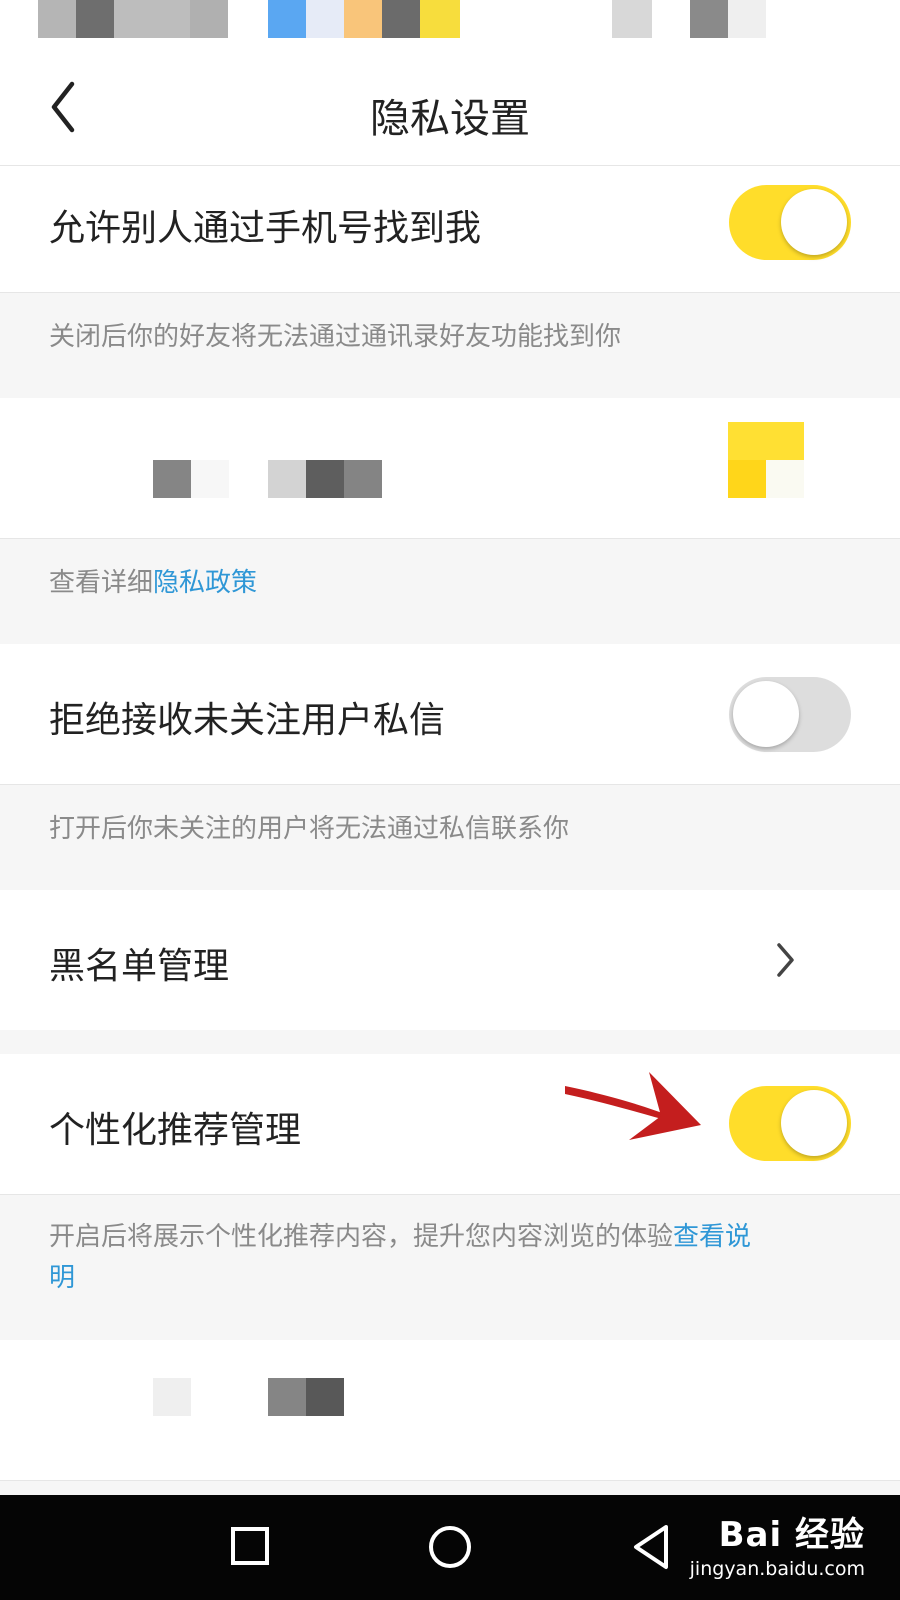 This screenshot has height=1600, width=900. I want to click on watermark-main: Bai 经验, so click(791, 1535).